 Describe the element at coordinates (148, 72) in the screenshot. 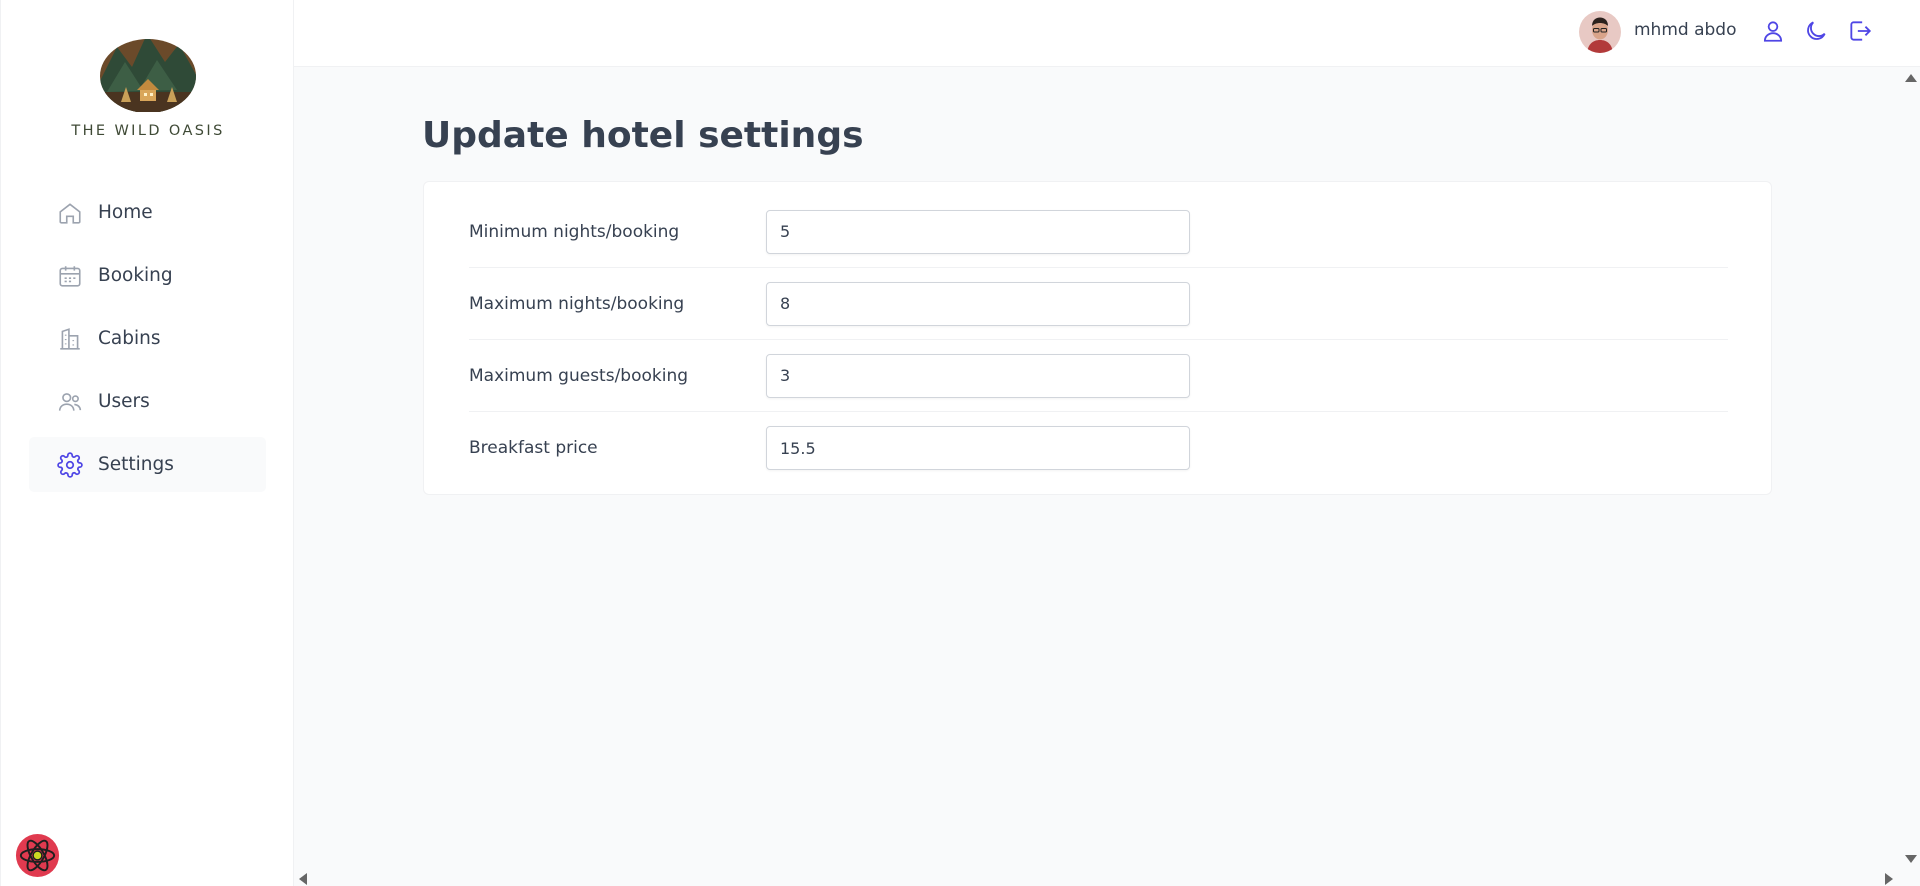

I see `logo` at that location.